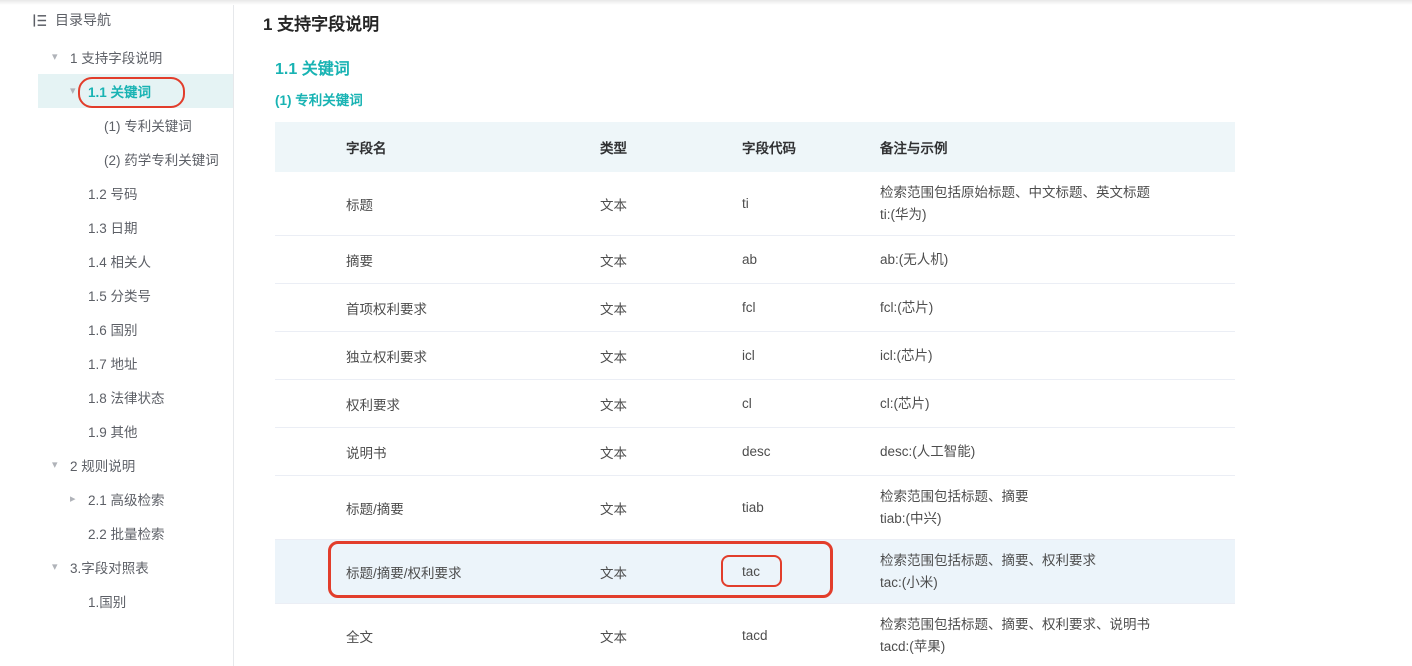 The width and height of the screenshot is (1412, 666). I want to click on sidebar-item-label: 1.1 关键词, so click(120, 92).